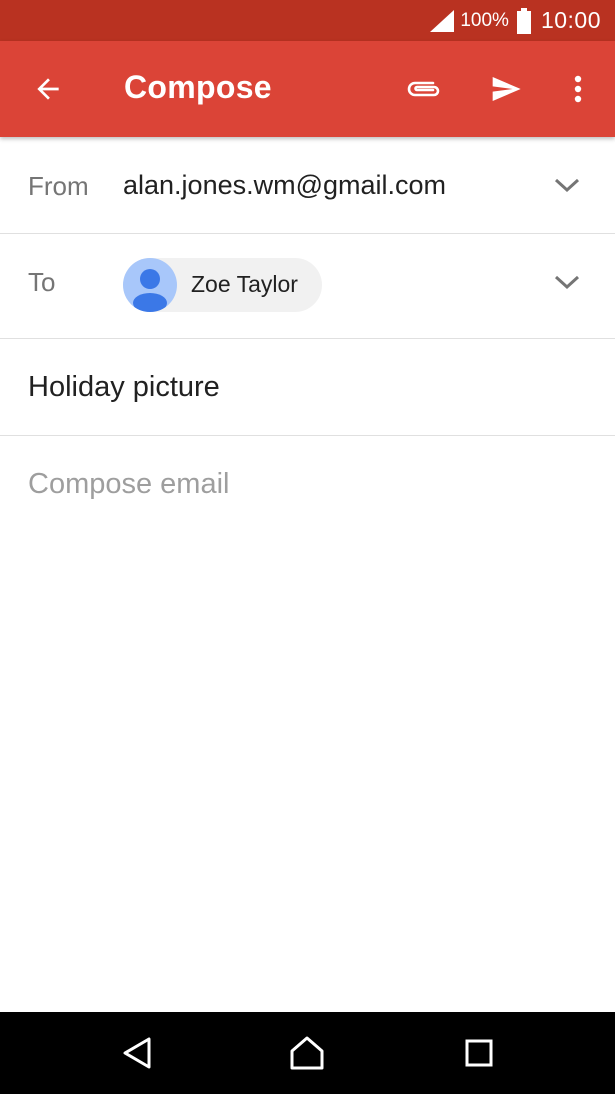  I want to click on back-button, so click(48, 89).